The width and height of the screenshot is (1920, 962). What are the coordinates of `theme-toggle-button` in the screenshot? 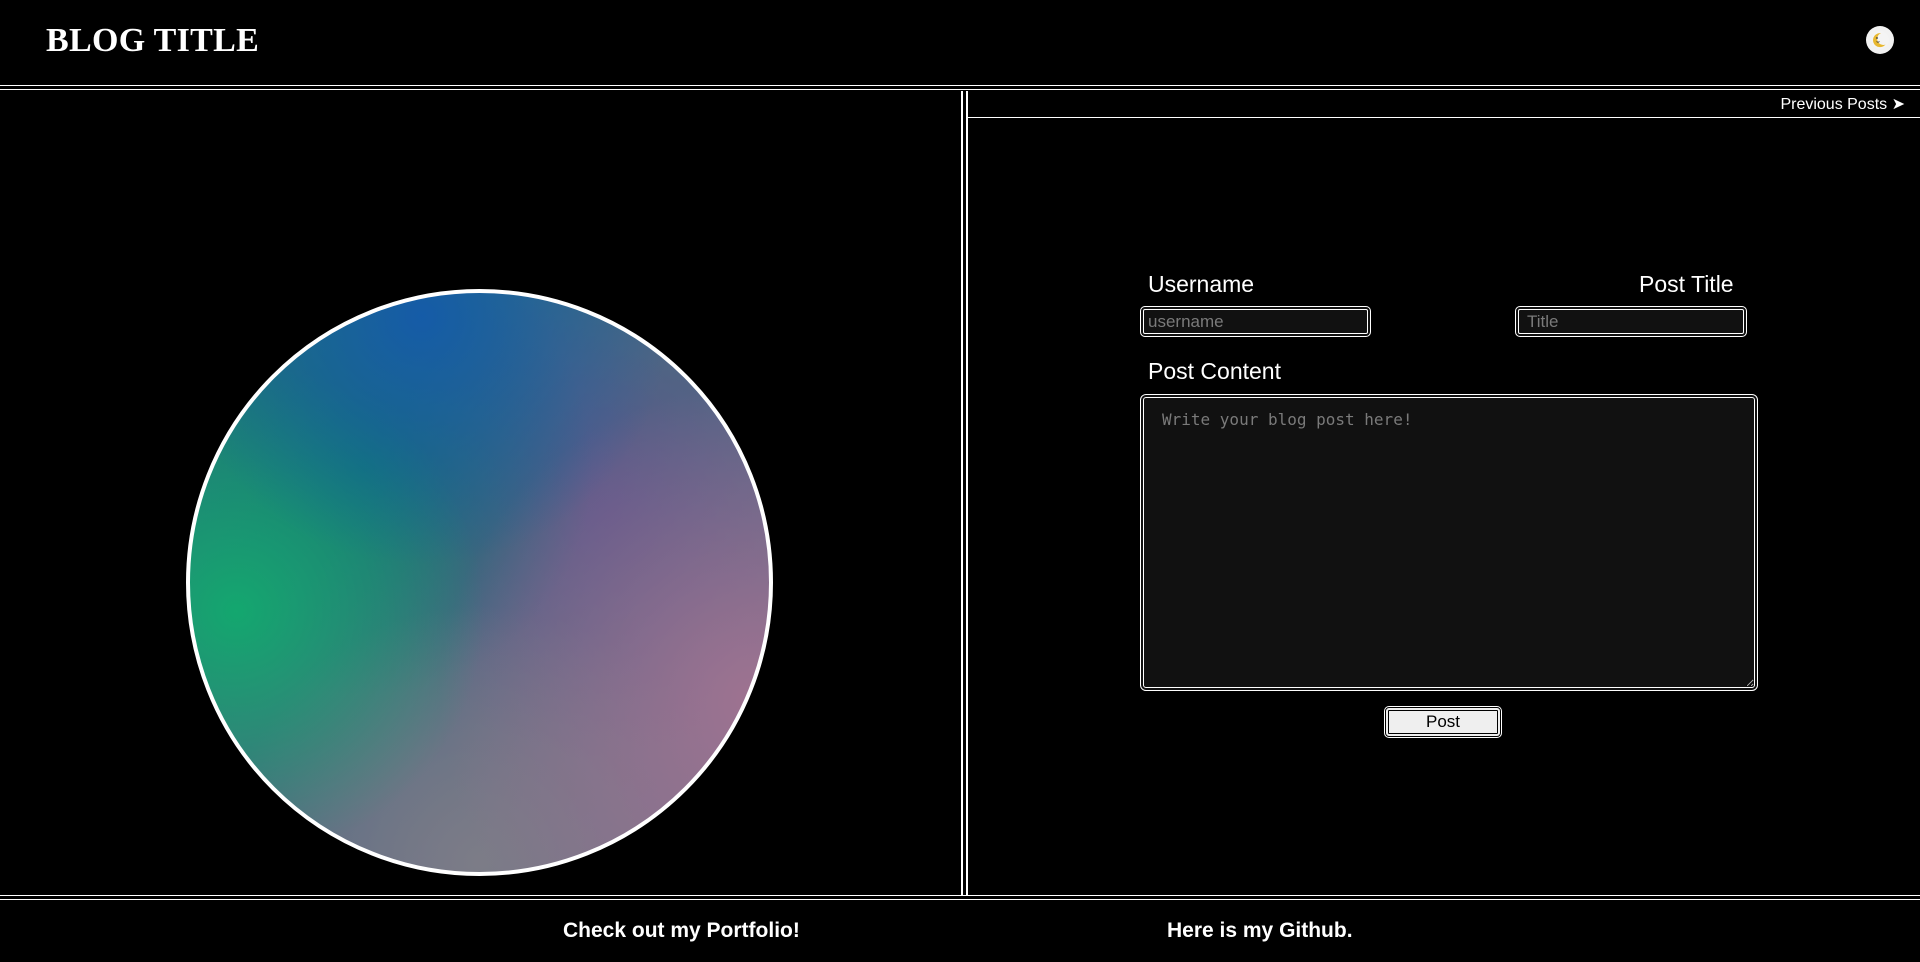 It's located at (1880, 40).